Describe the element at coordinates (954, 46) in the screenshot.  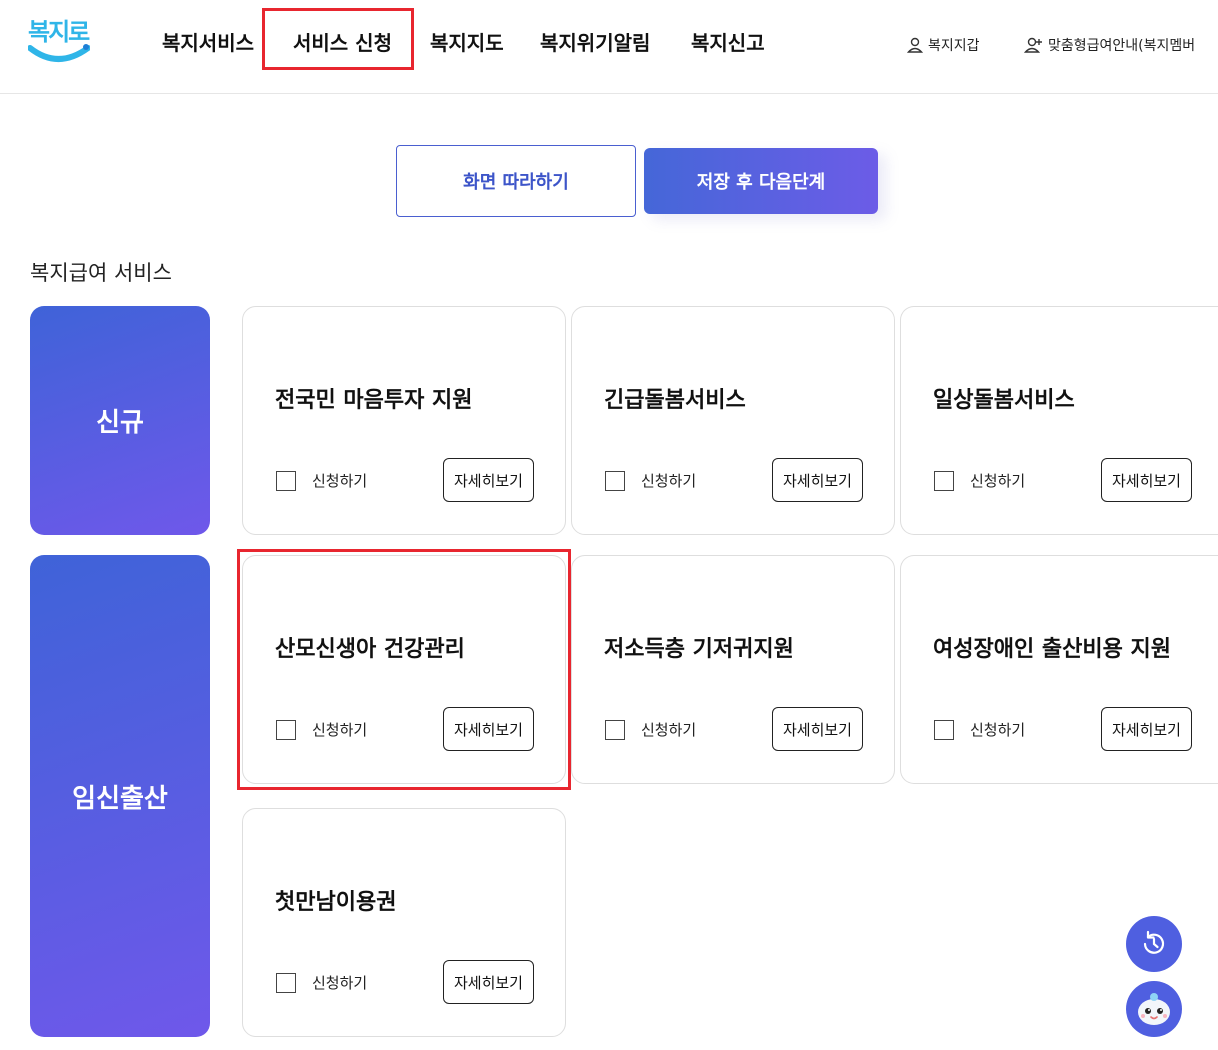
I see `util-wallet-label: 복지지갑` at that location.